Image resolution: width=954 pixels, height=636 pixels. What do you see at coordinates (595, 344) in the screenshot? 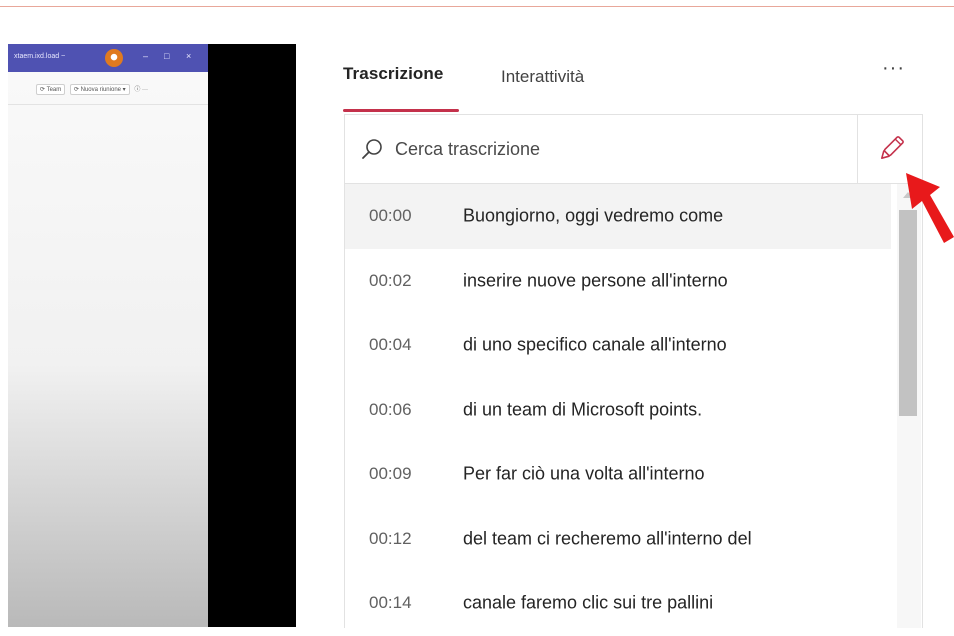
I see `transcript-text: di uno specifico canale all'interno` at bounding box center [595, 344].